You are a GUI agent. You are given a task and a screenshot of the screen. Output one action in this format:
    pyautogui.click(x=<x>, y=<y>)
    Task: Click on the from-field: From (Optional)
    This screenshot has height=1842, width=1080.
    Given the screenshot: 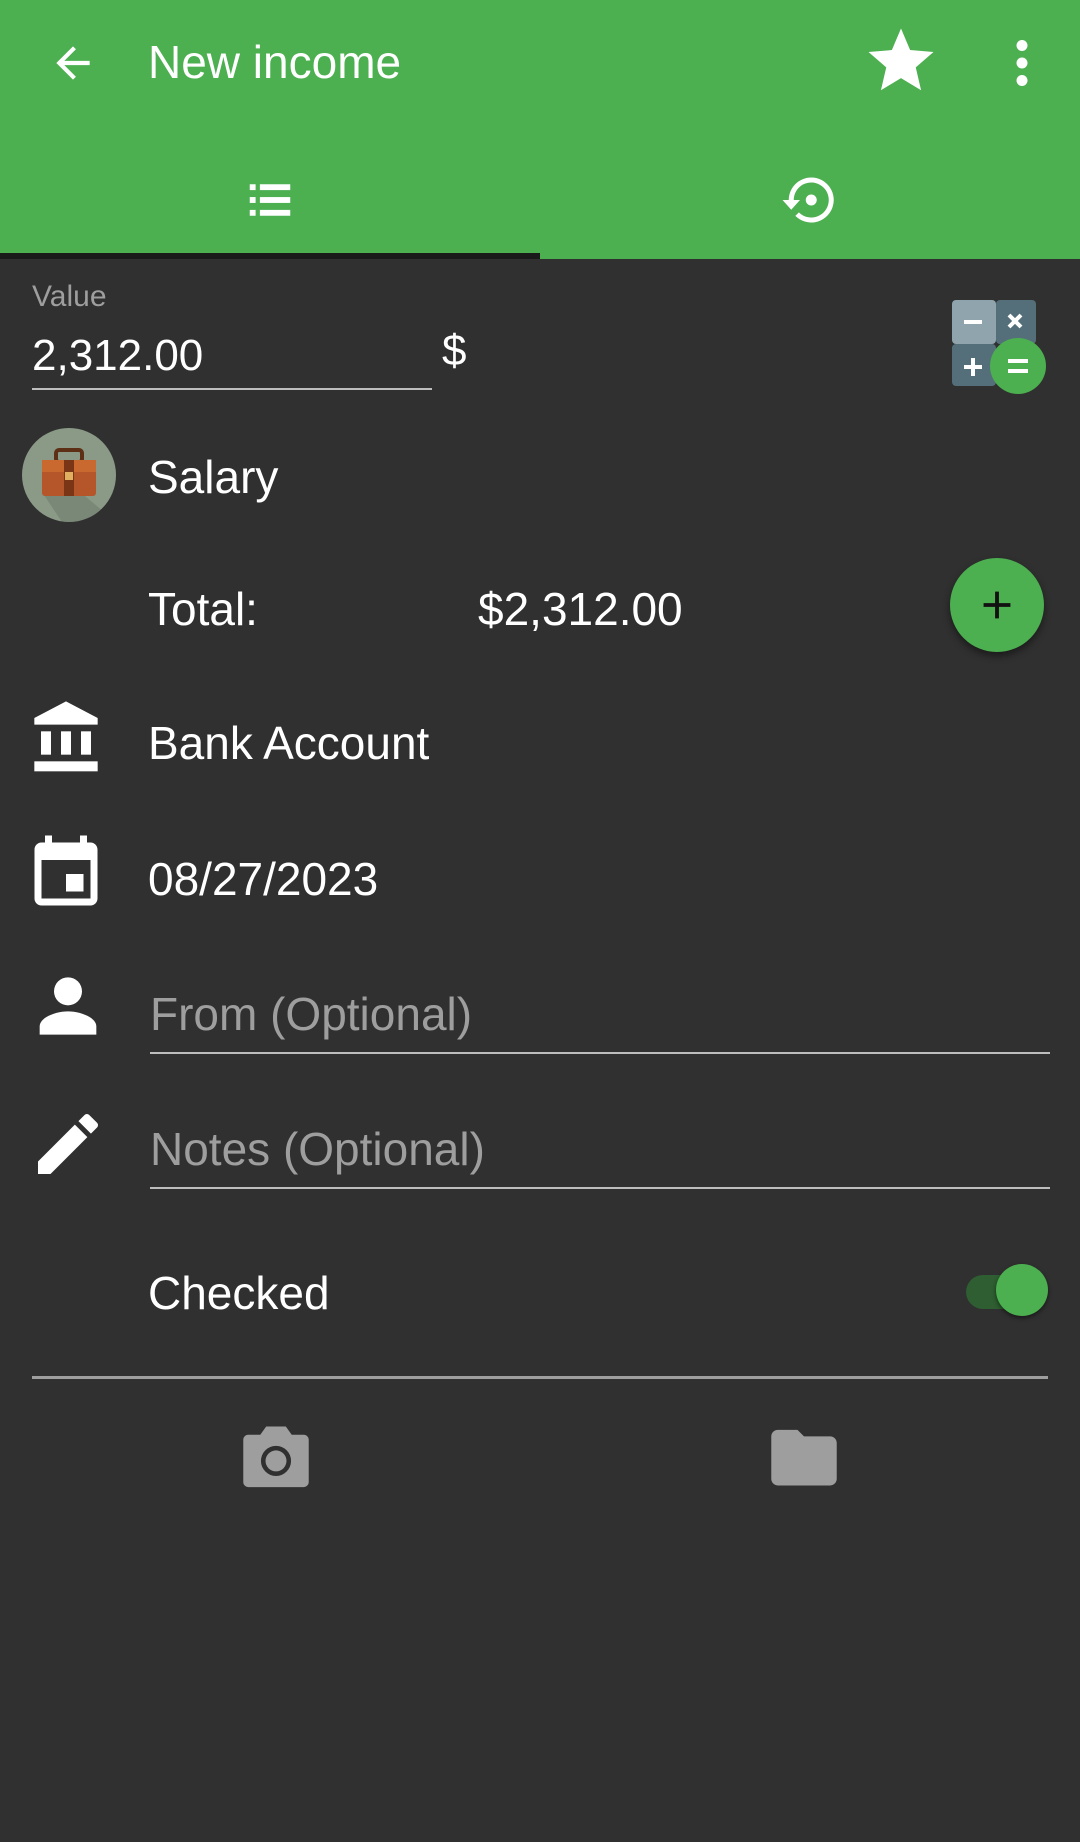 What is the action you would take?
    pyautogui.click(x=600, y=1018)
    